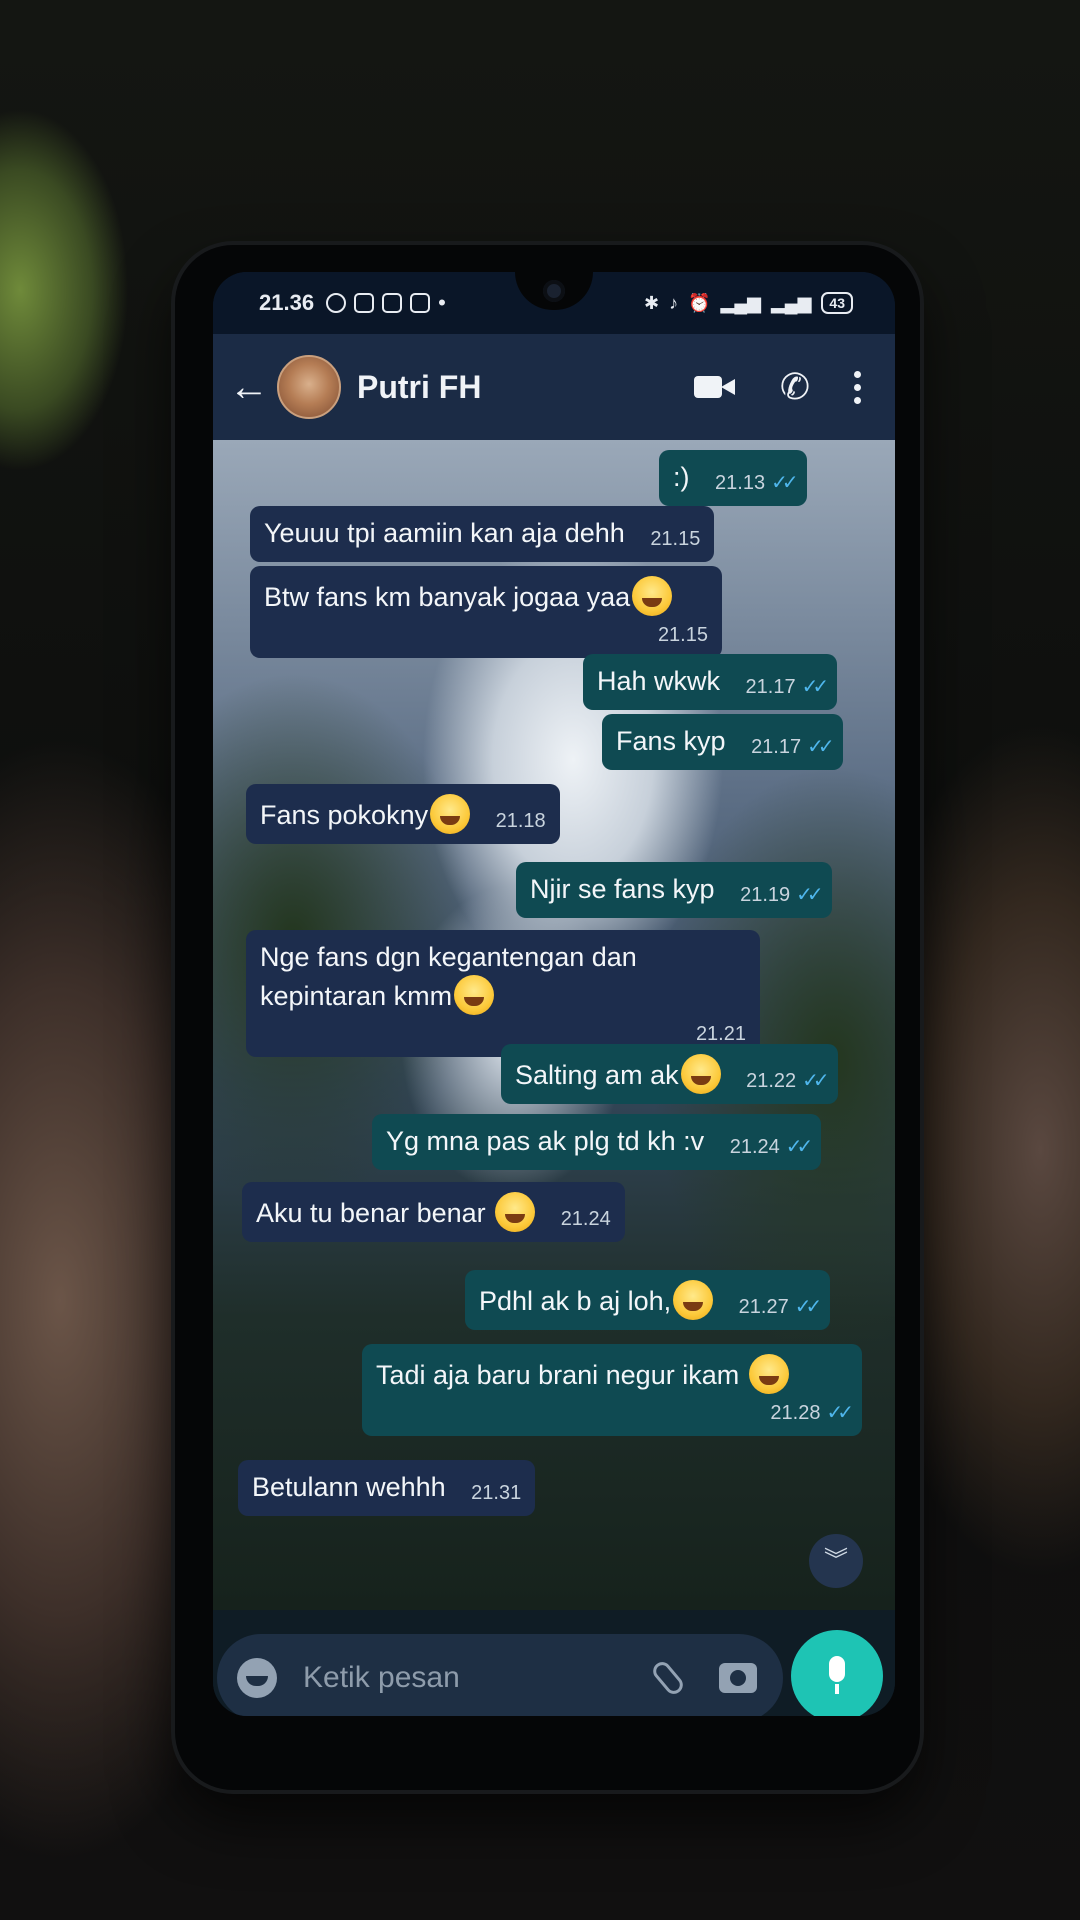 The width and height of the screenshot is (1080, 1920). Describe the element at coordinates (481, 1678) in the screenshot. I see `message-input-placeholder: Ketik pesan` at that location.